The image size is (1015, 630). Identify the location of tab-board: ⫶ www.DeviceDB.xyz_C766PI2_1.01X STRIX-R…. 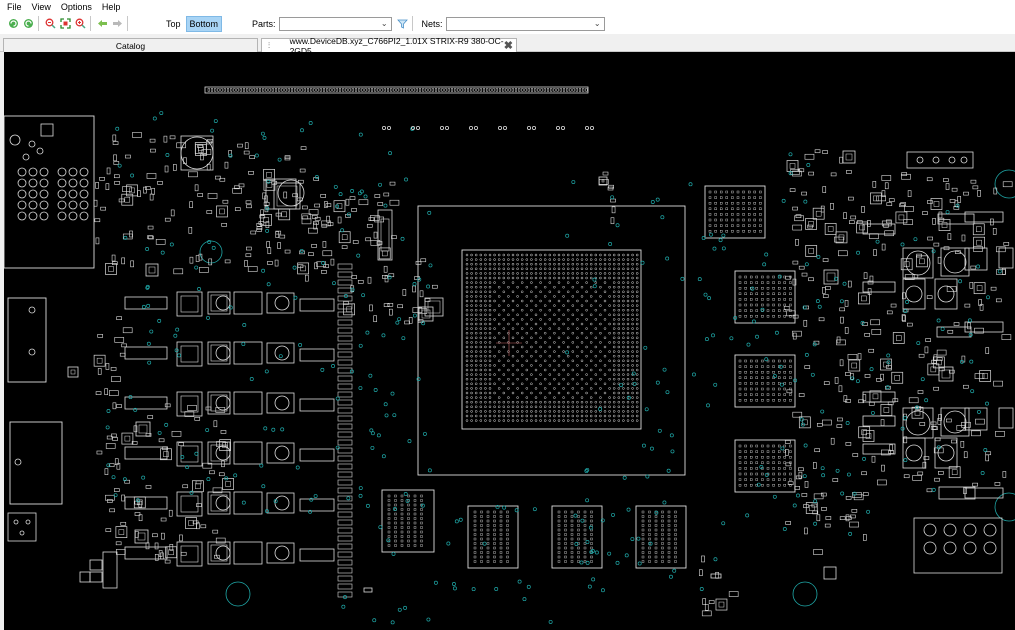
(389, 46).